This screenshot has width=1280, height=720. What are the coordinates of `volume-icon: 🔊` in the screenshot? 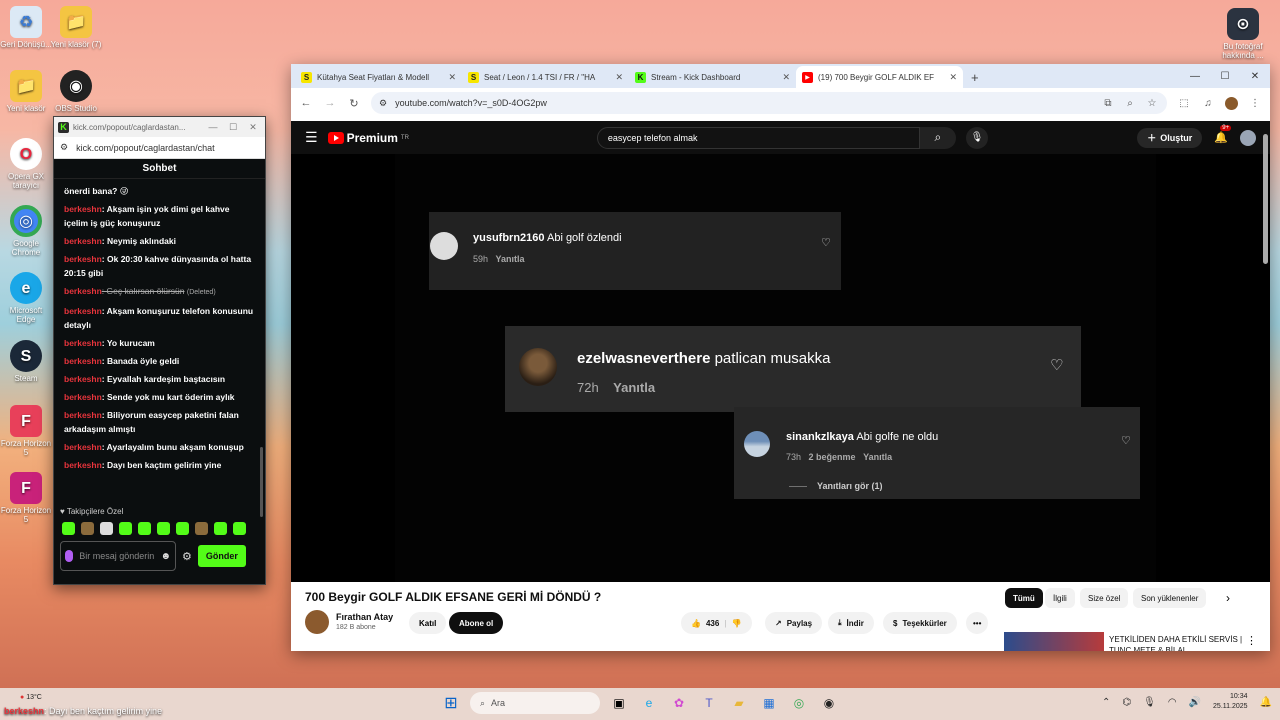 It's located at (1195, 702).